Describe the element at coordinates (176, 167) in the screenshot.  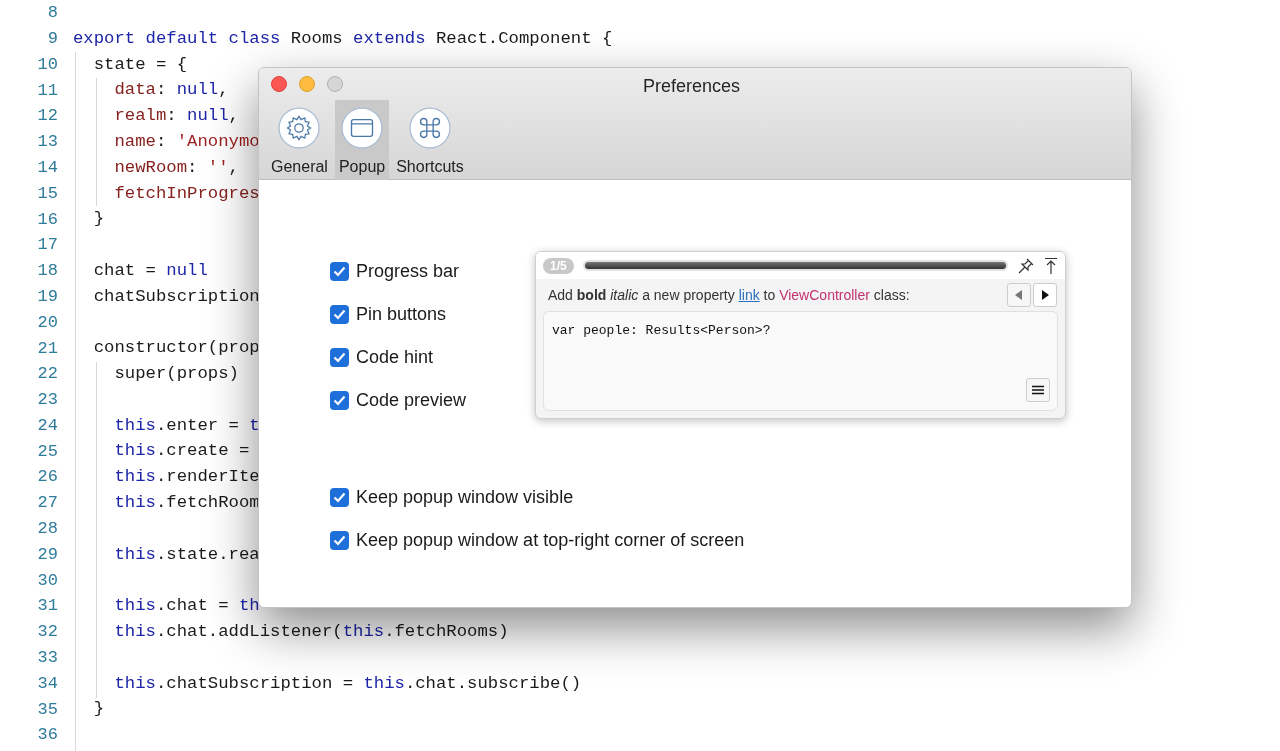
I see `code-line: newRoom: '',` at that location.